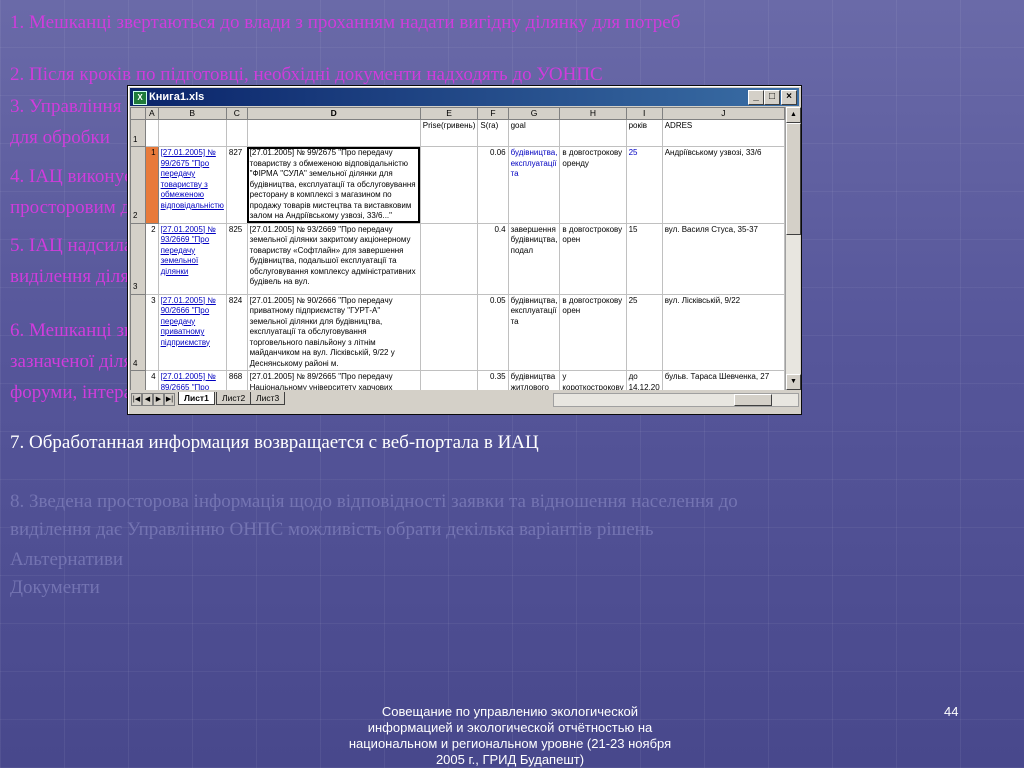 The height and width of the screenshot is (768, 1024). I want to click on row-header: 1, so click(138, 133).